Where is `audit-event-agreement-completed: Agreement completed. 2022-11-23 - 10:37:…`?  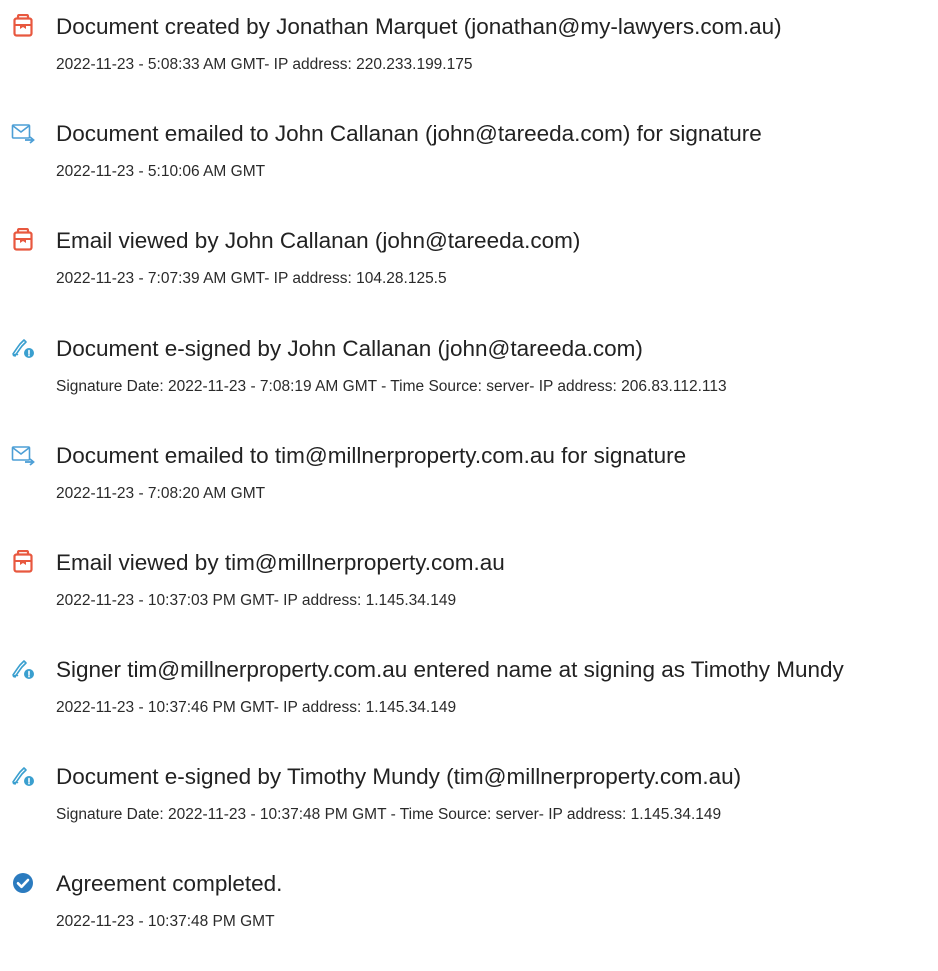 audit-event-agreement-completed: Agreement completed. 2022-11-23 - 10:37:… is located at coordinates (469, 921).